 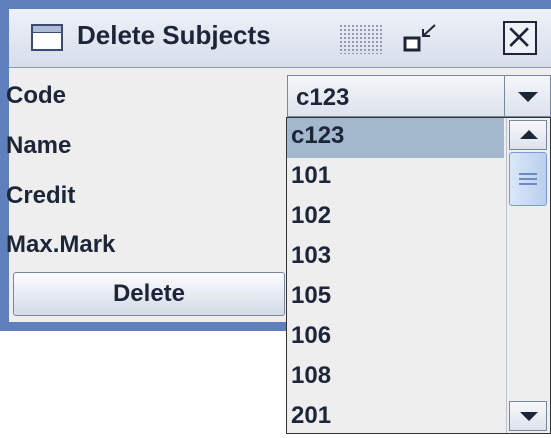 What do you see at coordinates (36, 95) in the screenshot?
I see `code-label: Code` at bounding box center [36, 95].